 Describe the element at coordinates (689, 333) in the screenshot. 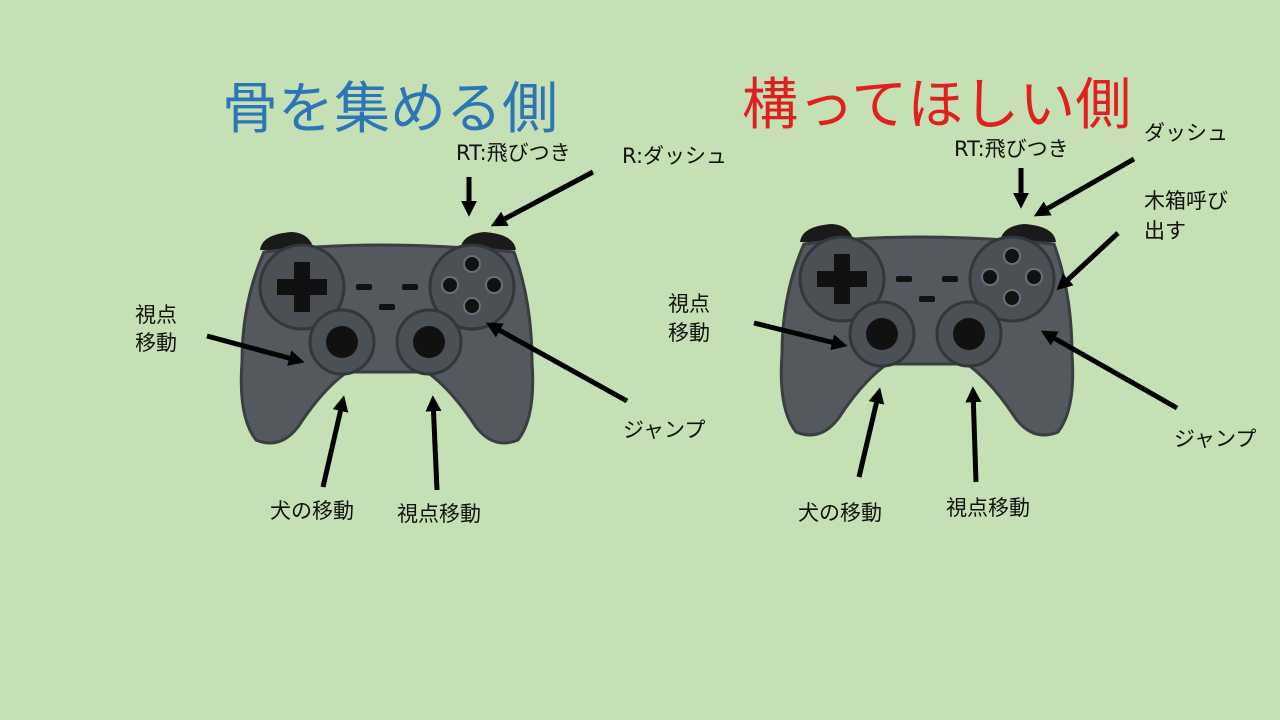

I see `right-view-label-line2: 移動` at that location.